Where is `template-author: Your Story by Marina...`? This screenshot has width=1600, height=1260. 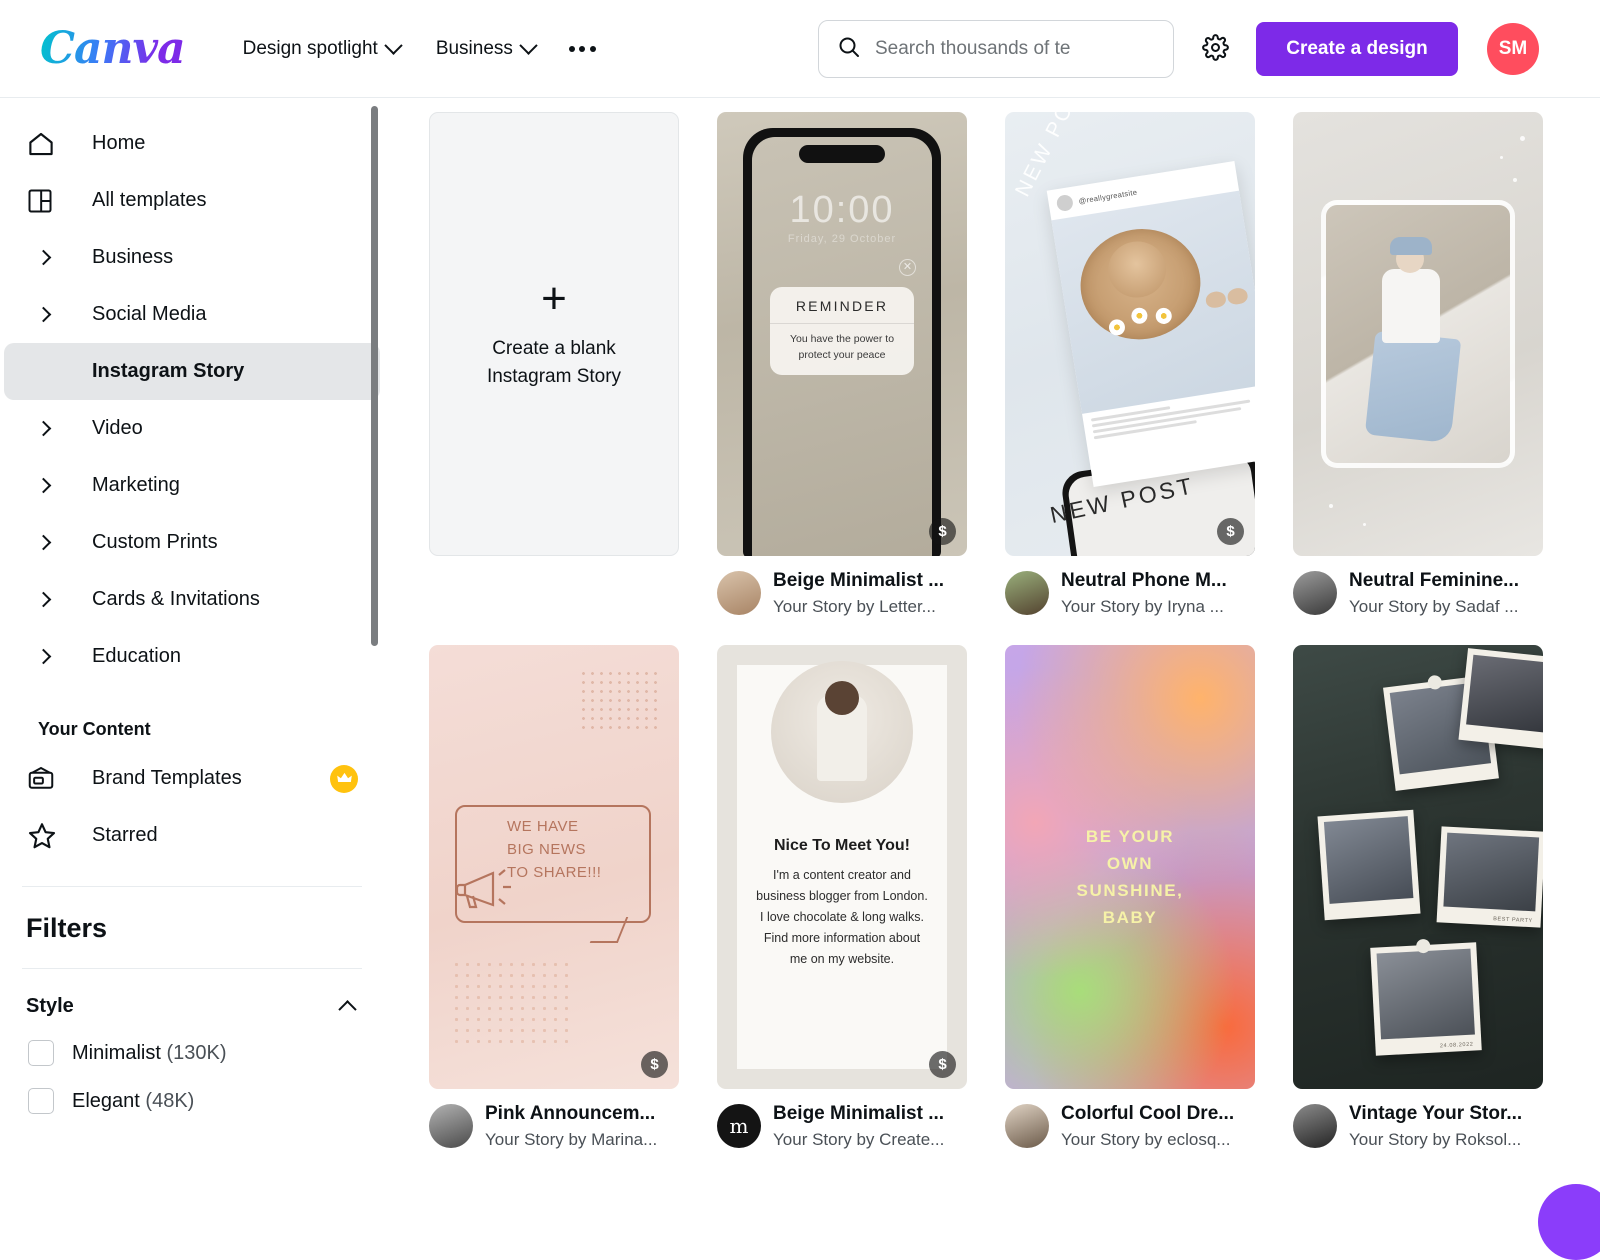
template-author: Your Story by Marina... is located at coordinates (571, 1140).